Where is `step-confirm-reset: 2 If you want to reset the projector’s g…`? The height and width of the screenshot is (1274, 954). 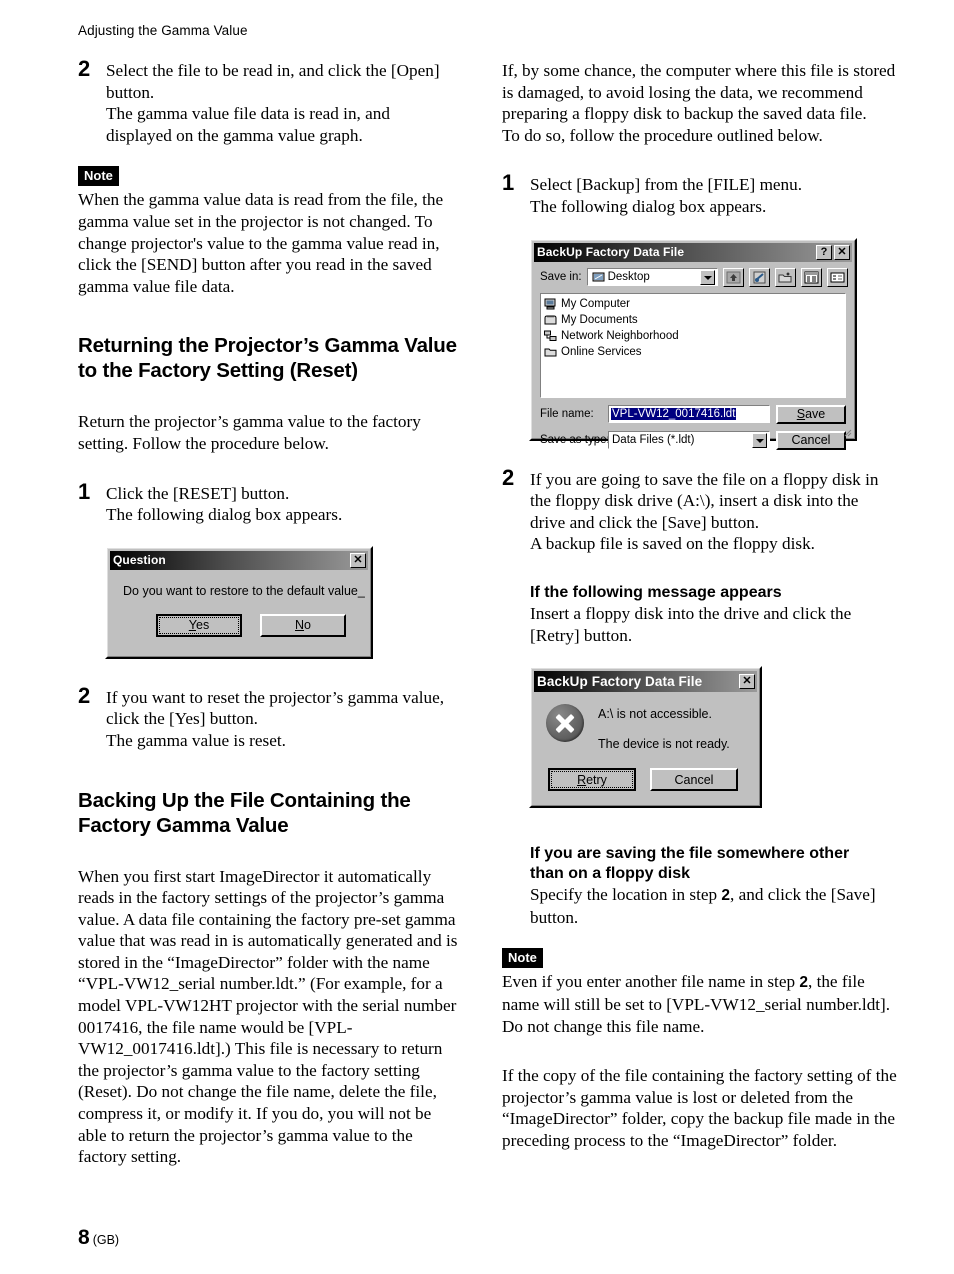
step-confirm-reset: 2 If you want to reset the projector’s g… is located at coordinates (268, 717).